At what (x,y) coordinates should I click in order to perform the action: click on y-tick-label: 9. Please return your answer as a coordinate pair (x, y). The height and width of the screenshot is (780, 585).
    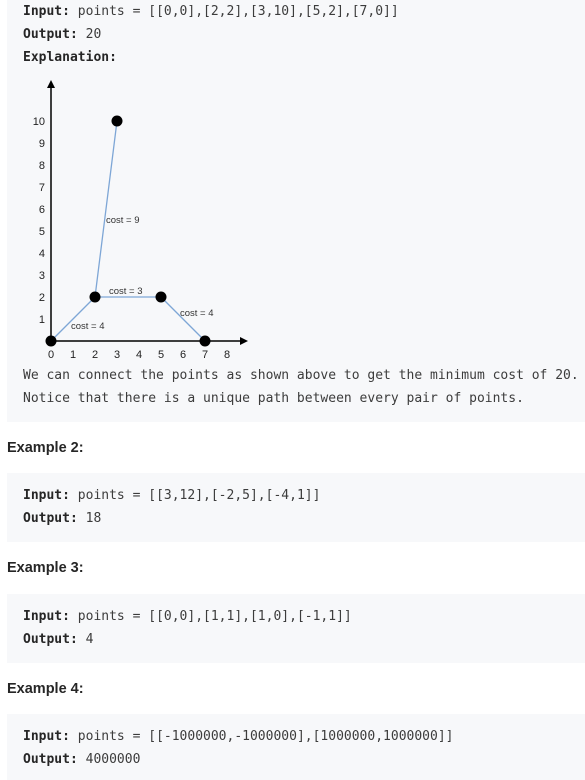
    Looking at the image, I should click on (42, 144).